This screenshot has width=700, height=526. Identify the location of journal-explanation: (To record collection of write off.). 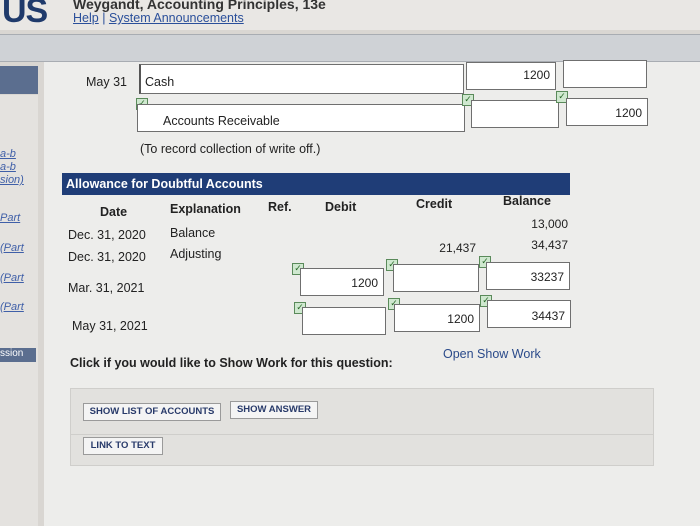
(230, 149).